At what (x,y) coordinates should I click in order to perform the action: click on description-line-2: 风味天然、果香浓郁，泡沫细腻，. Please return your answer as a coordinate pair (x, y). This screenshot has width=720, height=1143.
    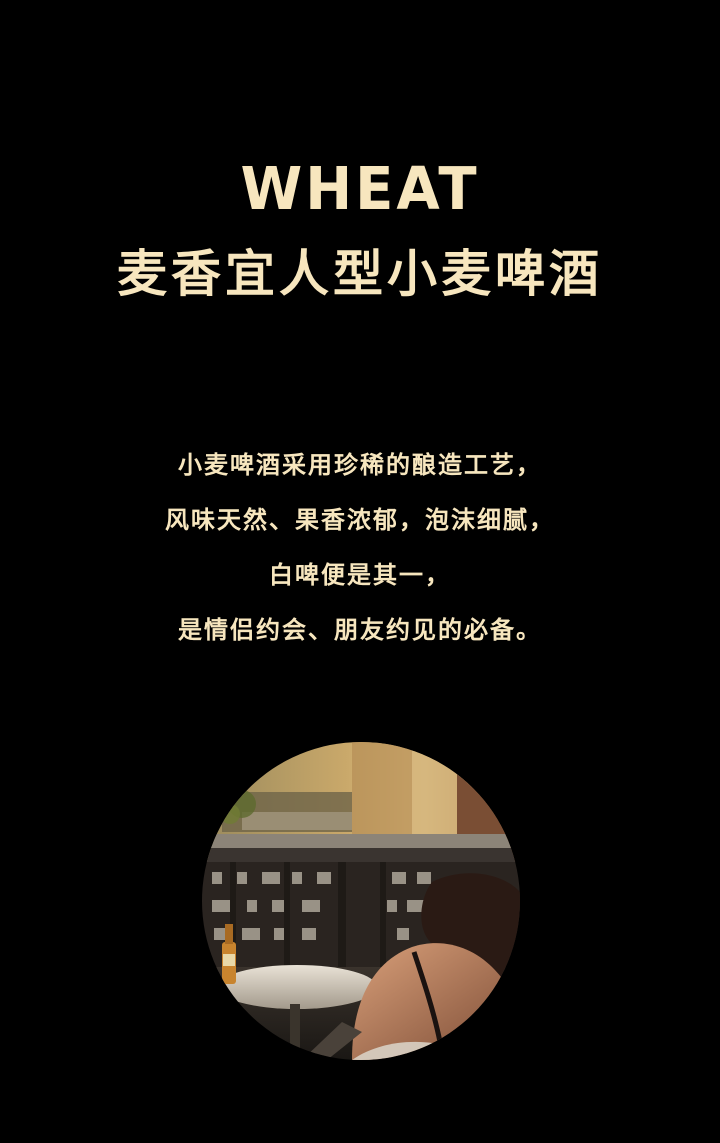
    Looking at the image, I should click on (360, 520).